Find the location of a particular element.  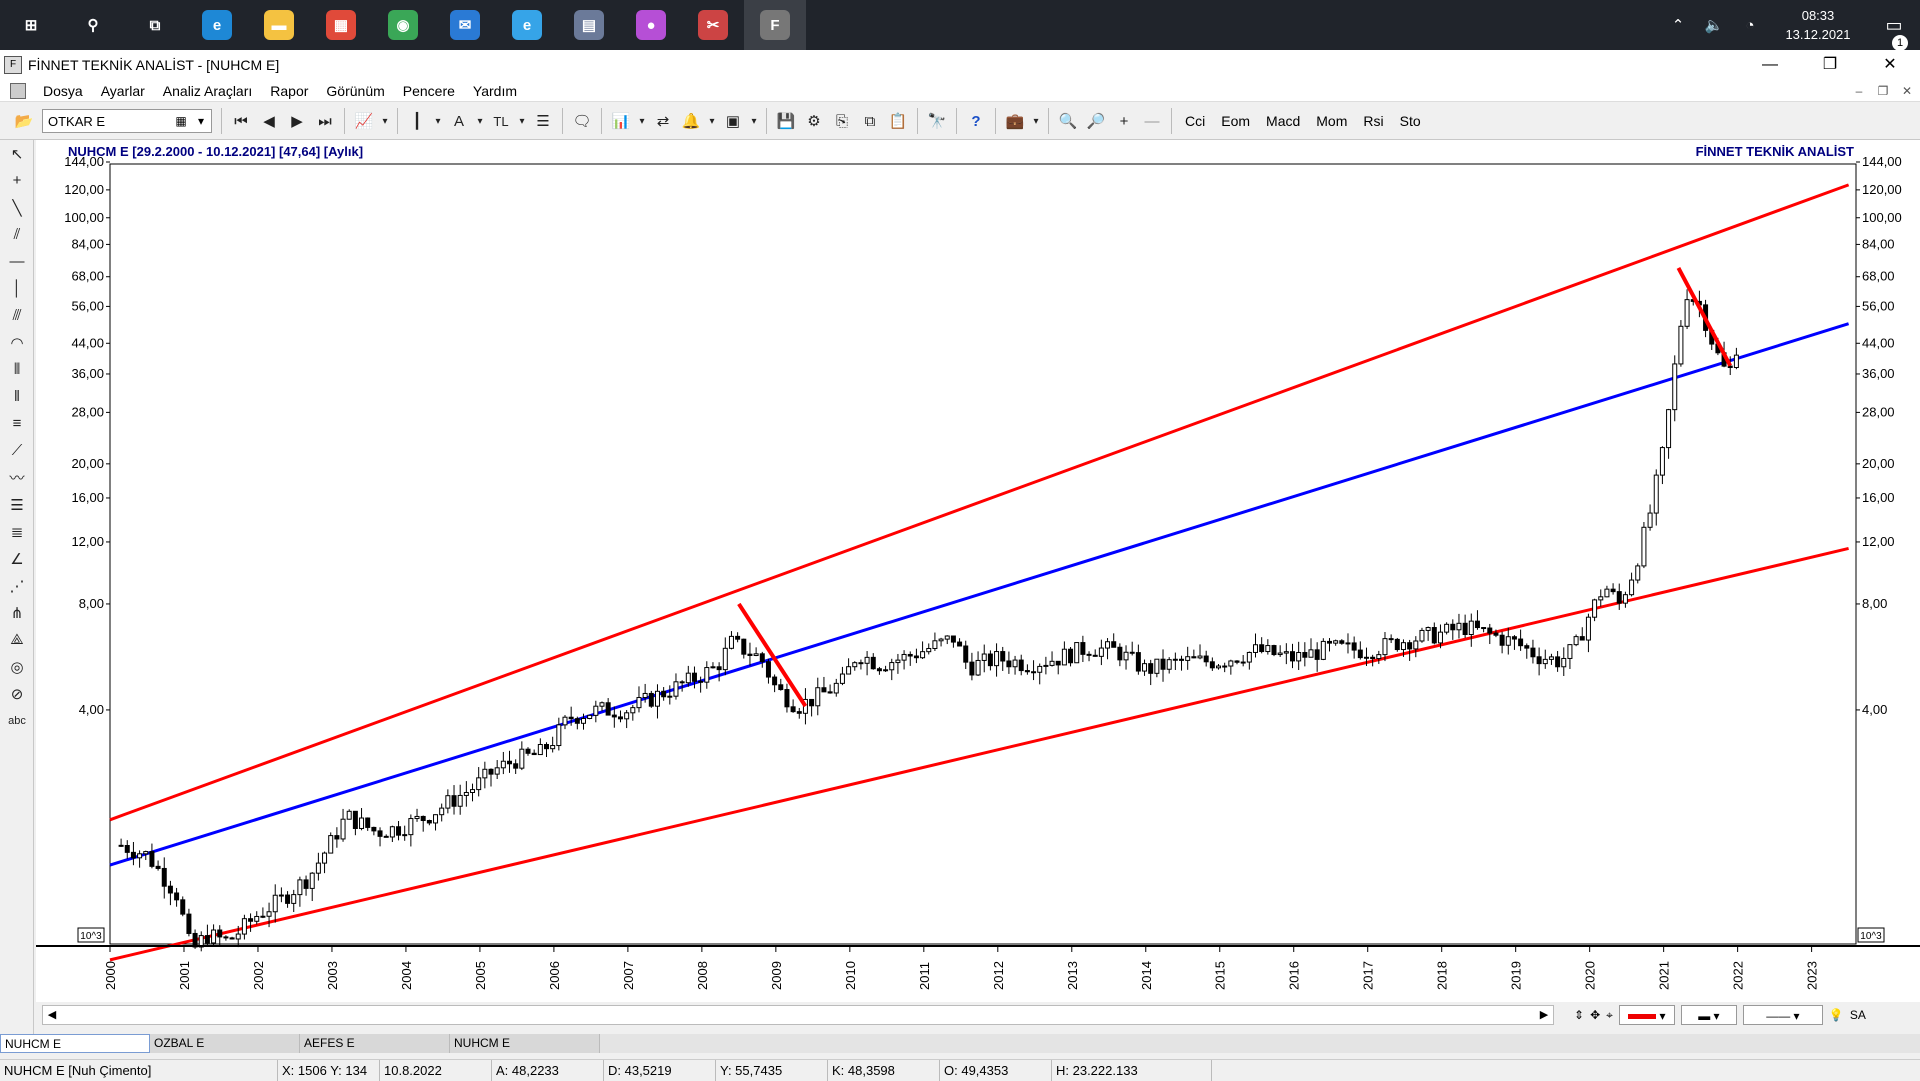

plus-icon: + is located at coordinates (1124, 121).